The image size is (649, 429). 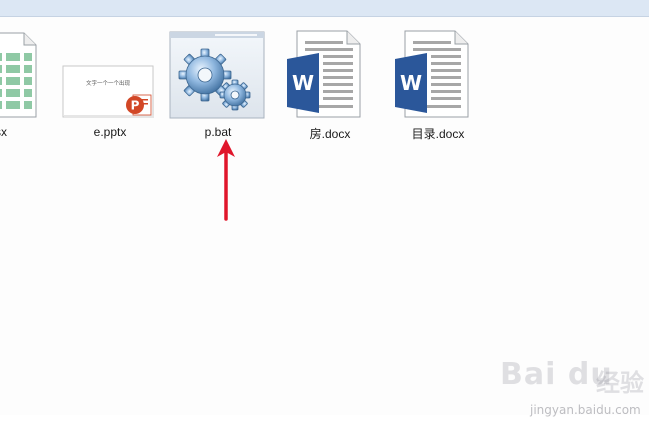 I want to click on file-item-powerpoint: 文字一个一个出现 P e.pptx, so click(x=110, y=86).